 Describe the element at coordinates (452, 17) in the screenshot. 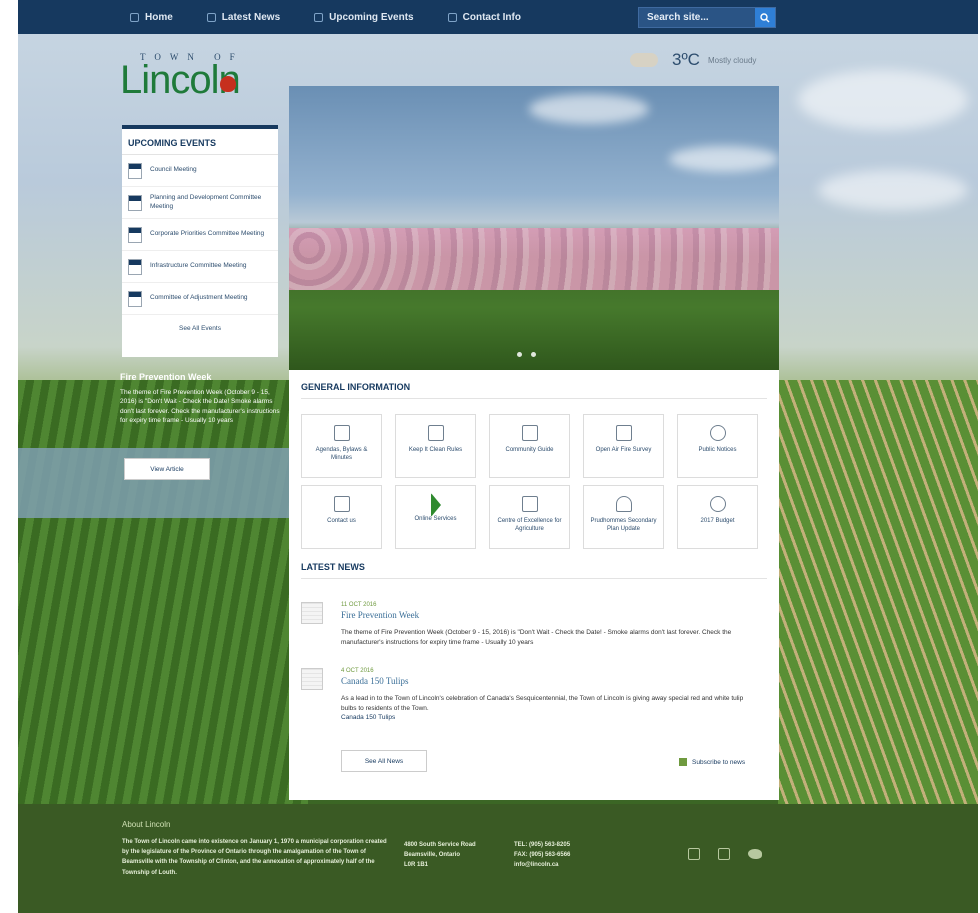

I see `phone-icon` at that location.